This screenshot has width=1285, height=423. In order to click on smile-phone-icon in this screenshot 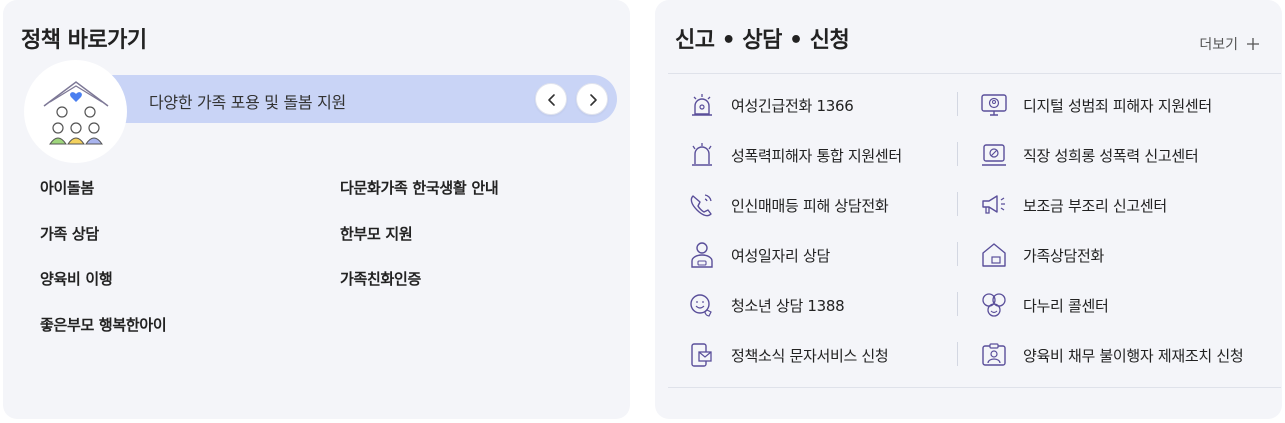, I will do `click(702, 305)`.